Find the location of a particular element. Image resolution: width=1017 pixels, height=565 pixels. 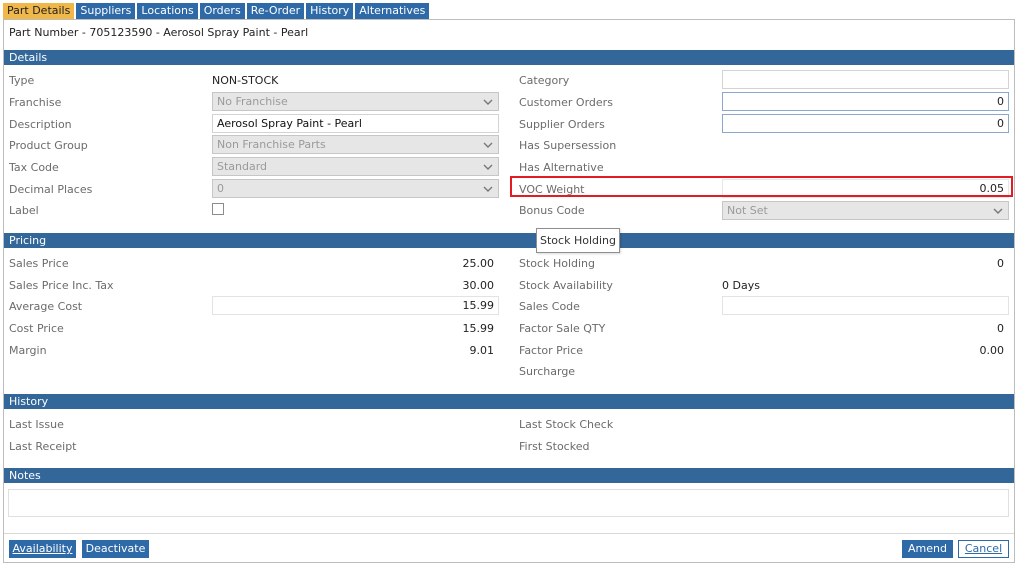

amend-button: Amend is located at coordinates (927, 549).